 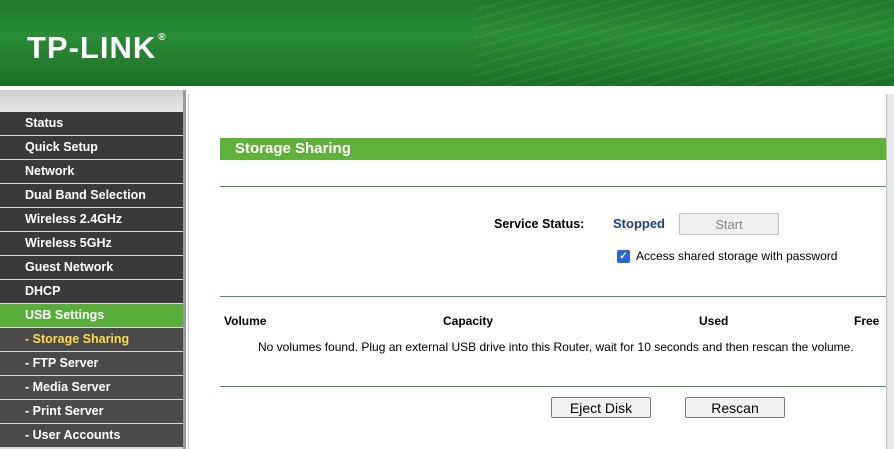 What do you see at coordinates (890, 271) in the screenshot?
I see `vertical-scrollbar` at bounding box center [890, 271].